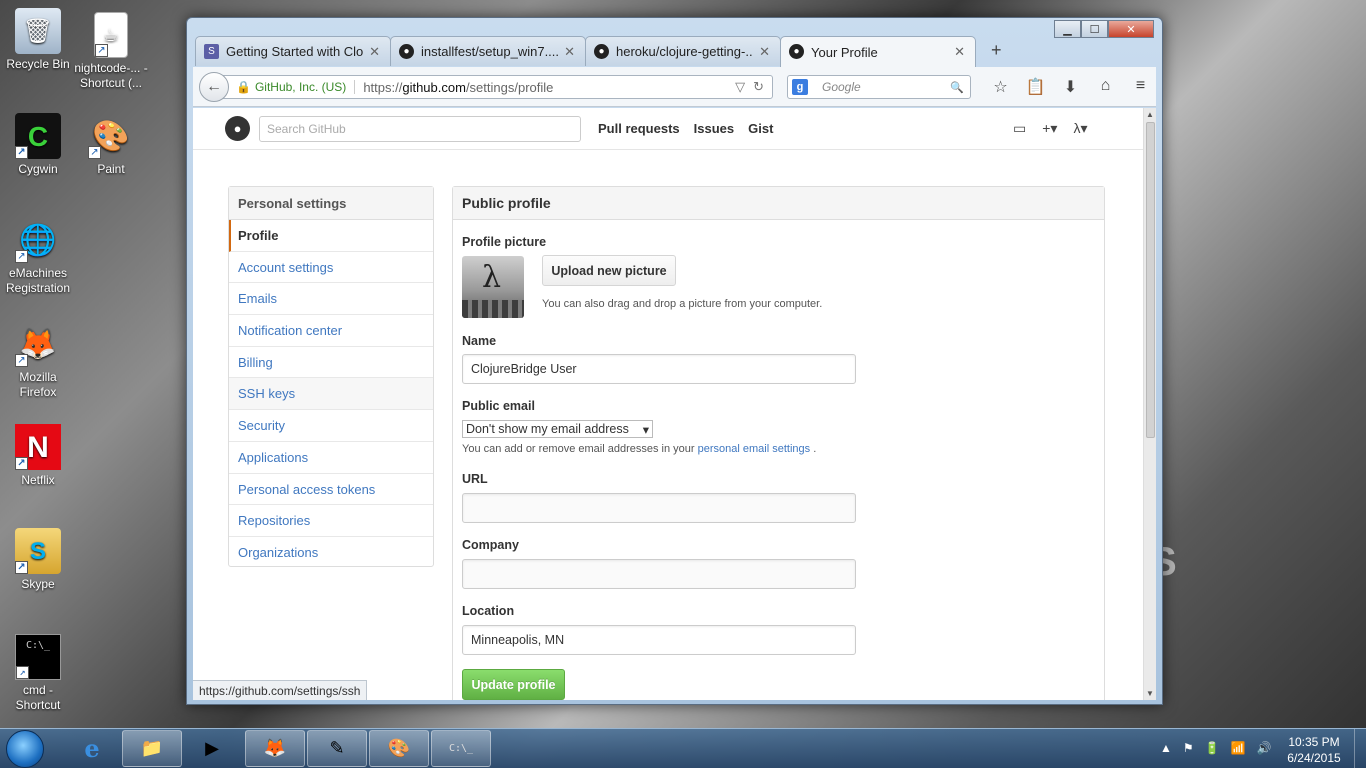 This screenshot has height=768, width=1366. Describe the element at coordinates (557, 429) in the screenshot. I see `public-email-select: Don't show my email address ▾` at that location.